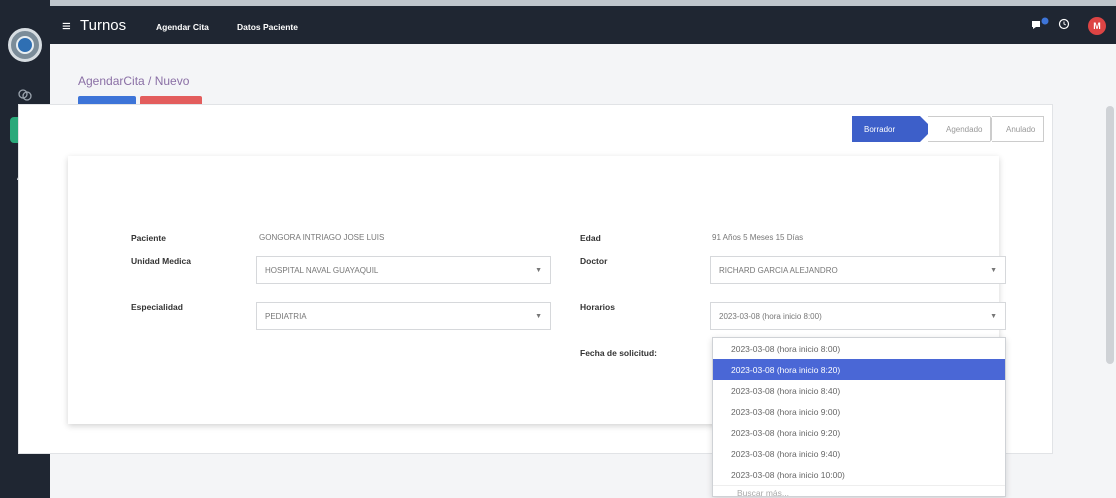 The height and width of the screenshot is (498, 1116). What do you see at coordinates (965, 129) in the screenshot?
I see `status-agendado: Agendado` at bounding box center [965, 129].